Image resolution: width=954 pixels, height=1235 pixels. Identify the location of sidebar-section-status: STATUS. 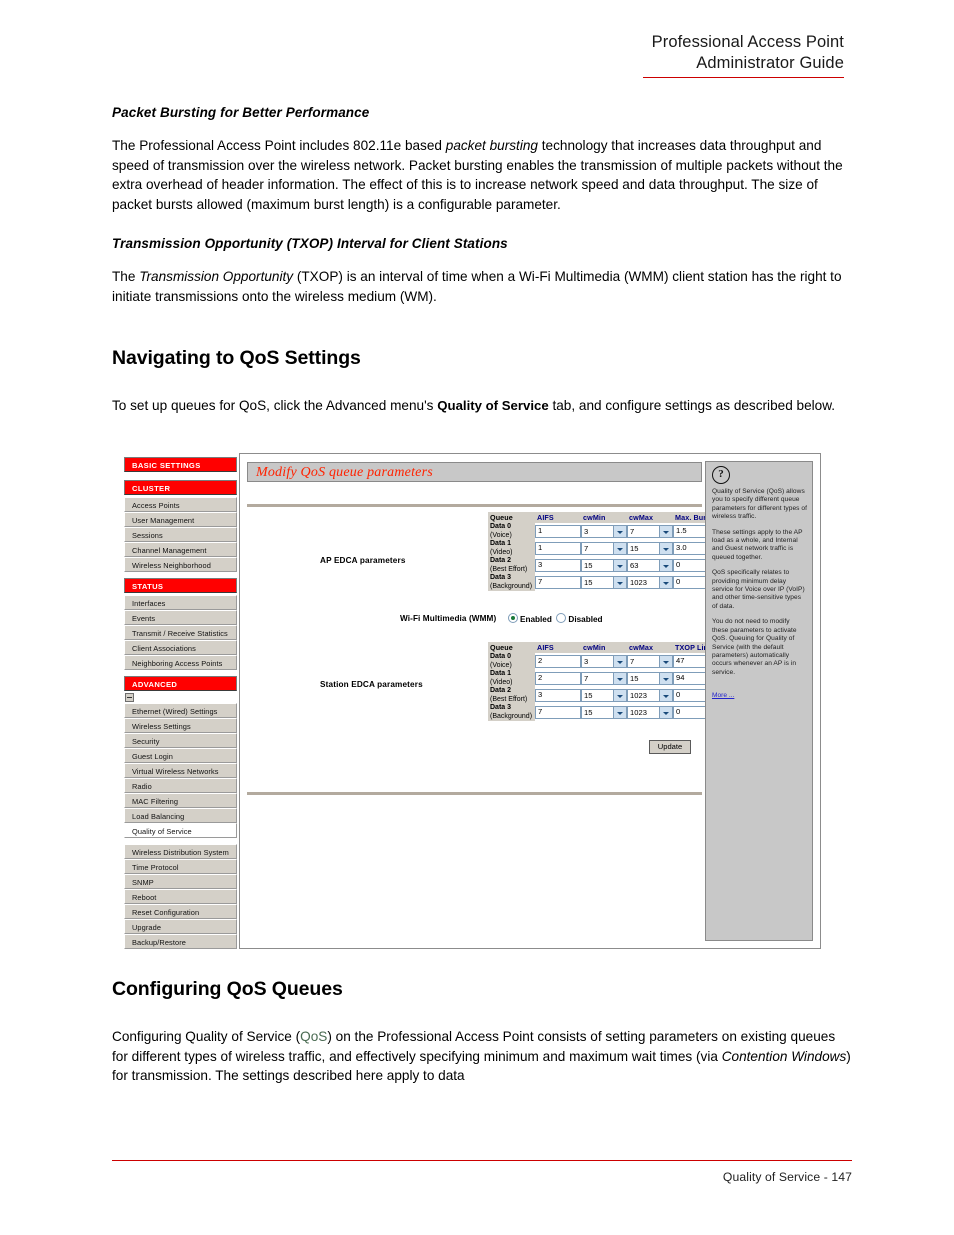
(180, 585).